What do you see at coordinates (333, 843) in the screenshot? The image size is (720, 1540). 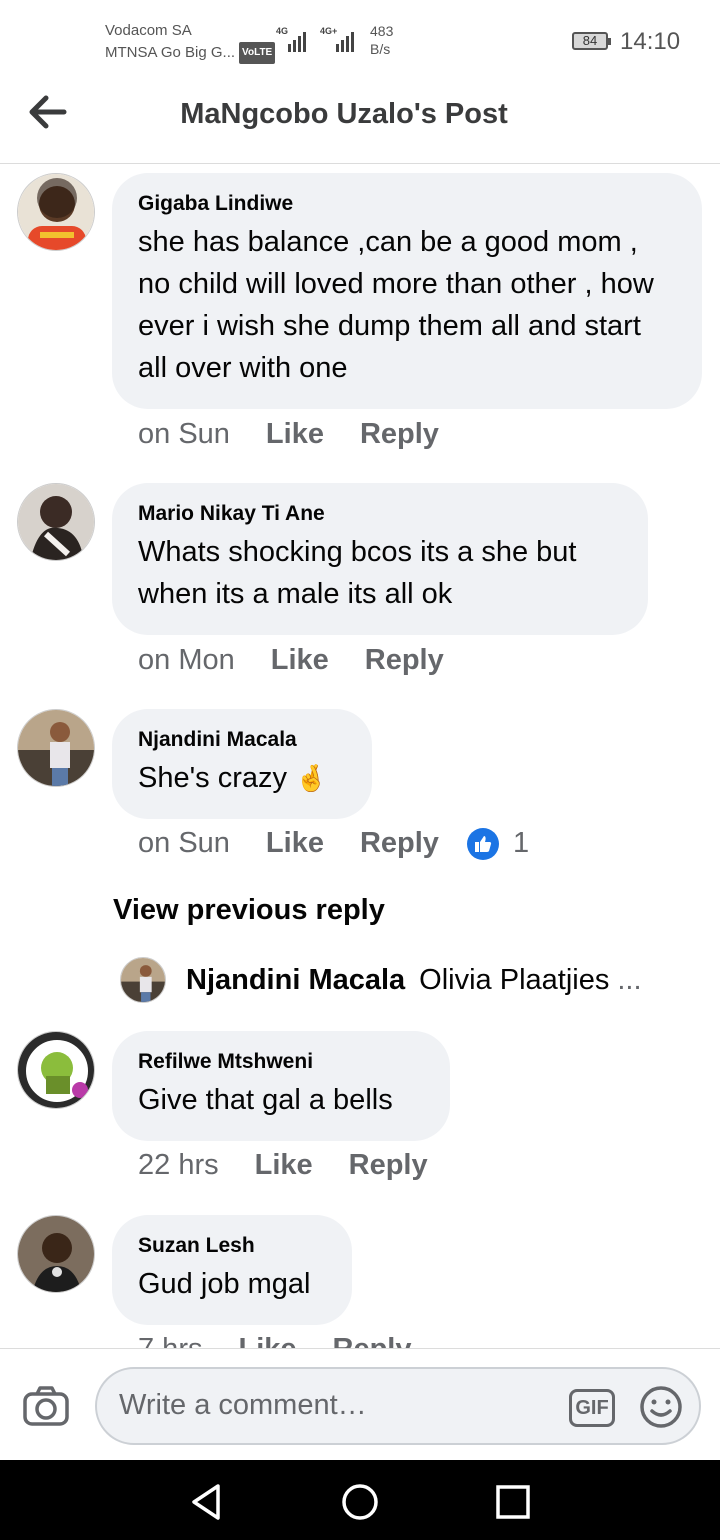 I see `comment-actions: on Sun Like Reply 1` at bounding box center [333, 843].